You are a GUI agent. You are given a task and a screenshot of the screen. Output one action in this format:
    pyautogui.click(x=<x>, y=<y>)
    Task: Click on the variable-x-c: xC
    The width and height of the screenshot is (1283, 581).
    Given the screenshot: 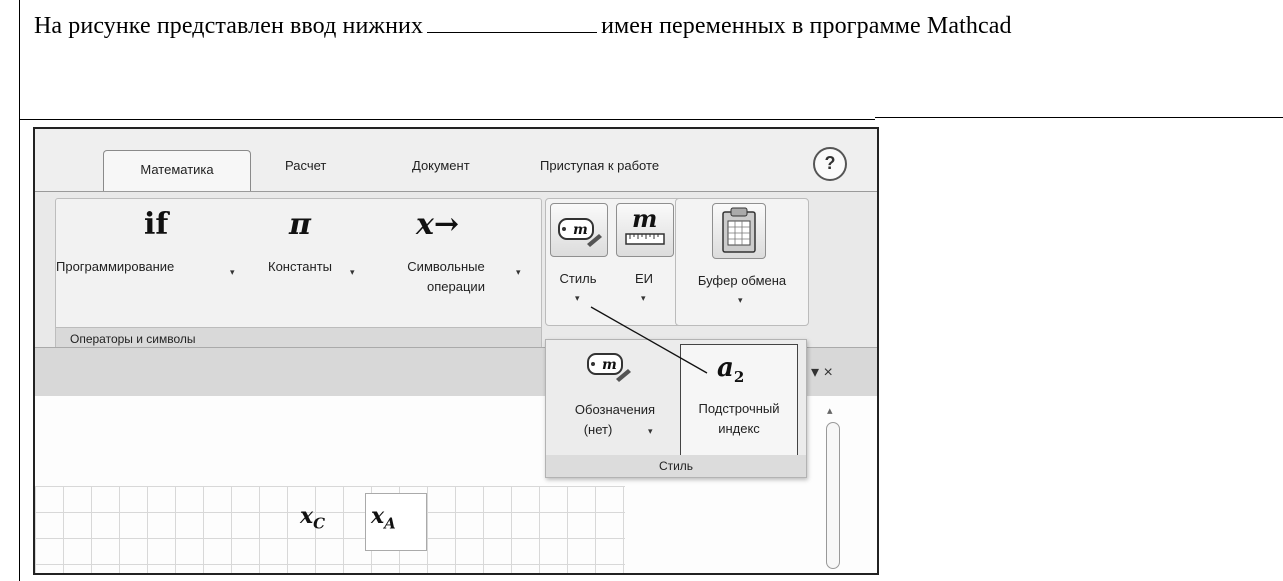 What is the action you would take?
    pyautogui.click(x=312, y=517)
    